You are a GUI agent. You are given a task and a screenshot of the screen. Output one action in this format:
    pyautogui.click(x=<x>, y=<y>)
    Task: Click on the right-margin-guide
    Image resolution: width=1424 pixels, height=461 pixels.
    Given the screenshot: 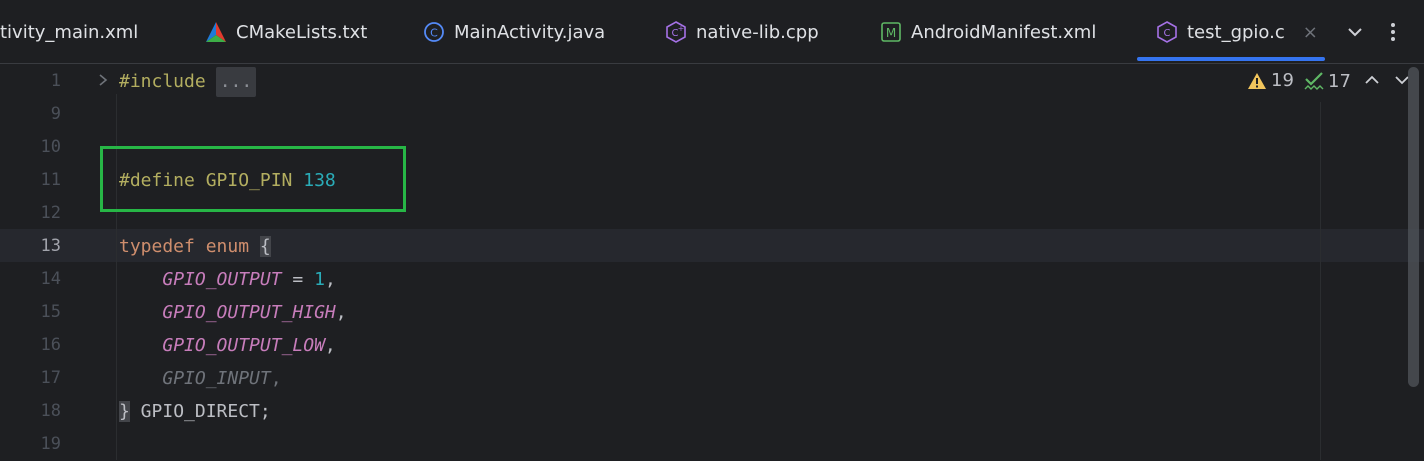 What is the action you would take?
    pyautogui.click(x=1320, y=281)
    